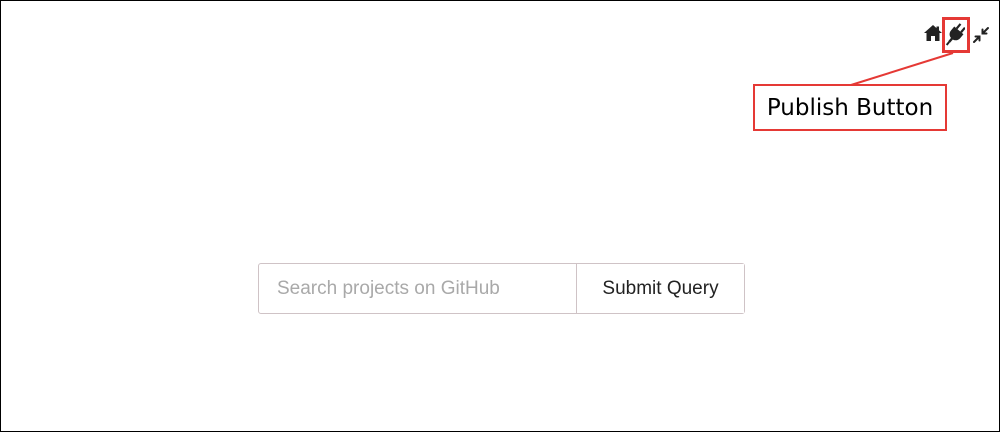  I want to click on collapse-icon, so click(981, 35).